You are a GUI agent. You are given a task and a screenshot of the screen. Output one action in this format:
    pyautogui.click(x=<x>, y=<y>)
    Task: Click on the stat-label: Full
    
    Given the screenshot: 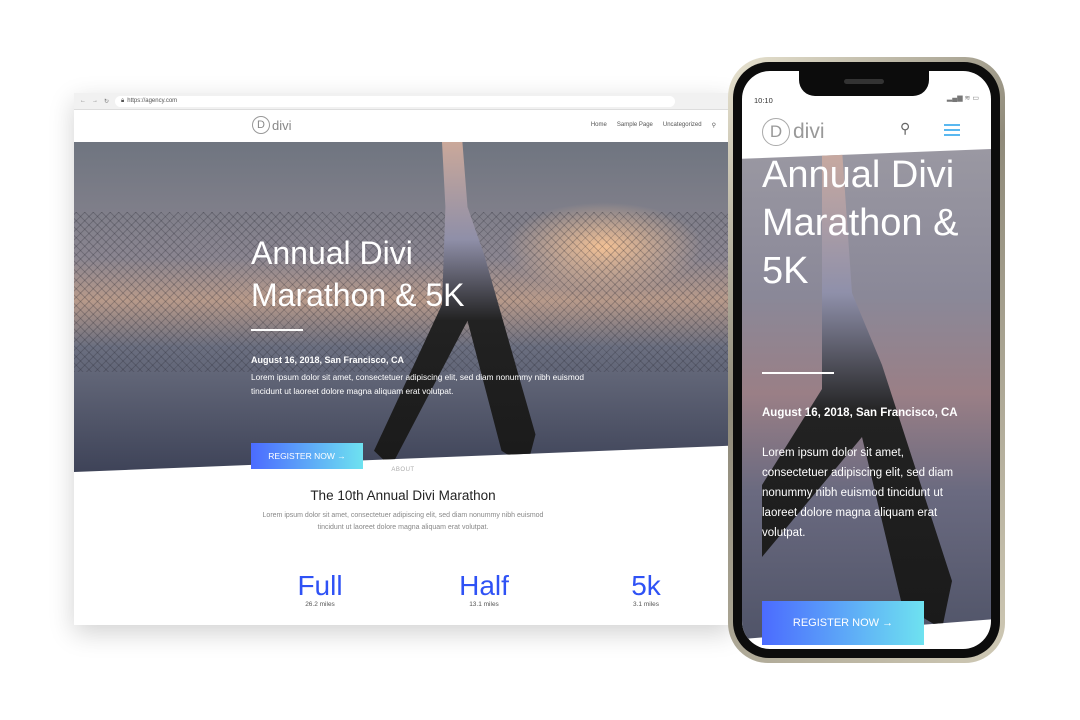 What is the action you would take?
    pyautogui.click(x=320, y=585)
    